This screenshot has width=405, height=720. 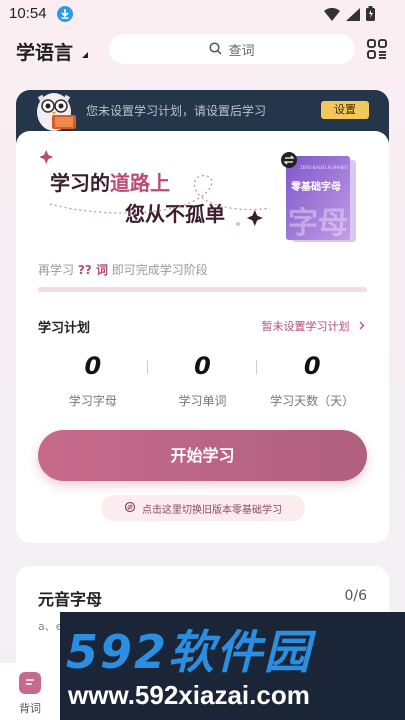 What do you see at coordinates (44, 51) in the screenshot?
I see `language-selector: 学语言` at bounding box center [44, 51].